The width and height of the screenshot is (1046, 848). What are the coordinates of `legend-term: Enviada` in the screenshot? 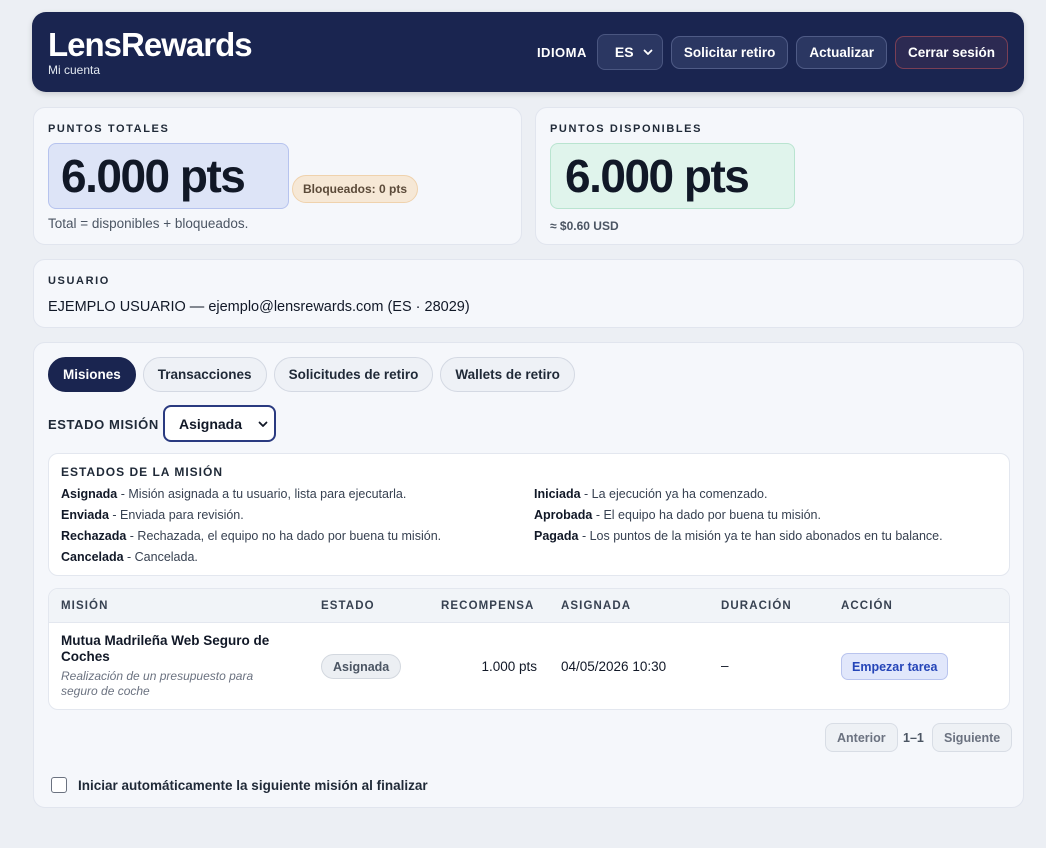 It's located at (85, 515).